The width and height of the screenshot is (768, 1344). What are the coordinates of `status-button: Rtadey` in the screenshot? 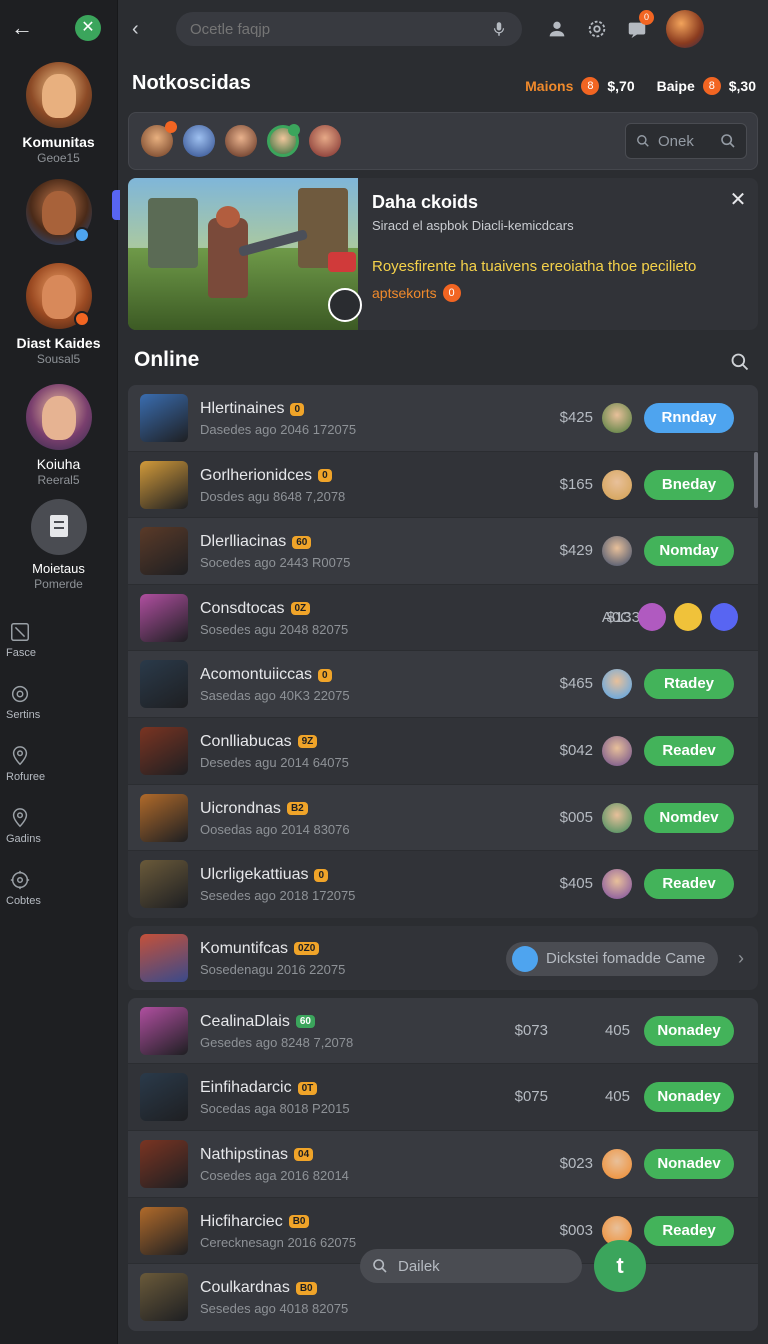 It's located at (689, 684).